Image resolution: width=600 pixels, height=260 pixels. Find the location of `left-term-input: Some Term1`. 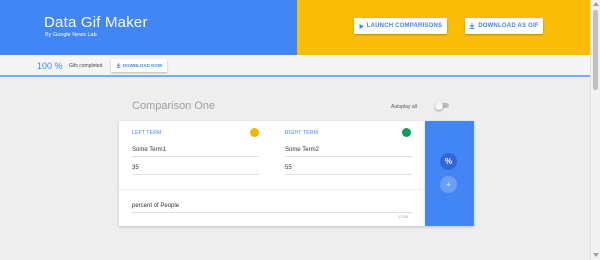

left-term-input: Some Term1 is located at coordinates (195, 150).